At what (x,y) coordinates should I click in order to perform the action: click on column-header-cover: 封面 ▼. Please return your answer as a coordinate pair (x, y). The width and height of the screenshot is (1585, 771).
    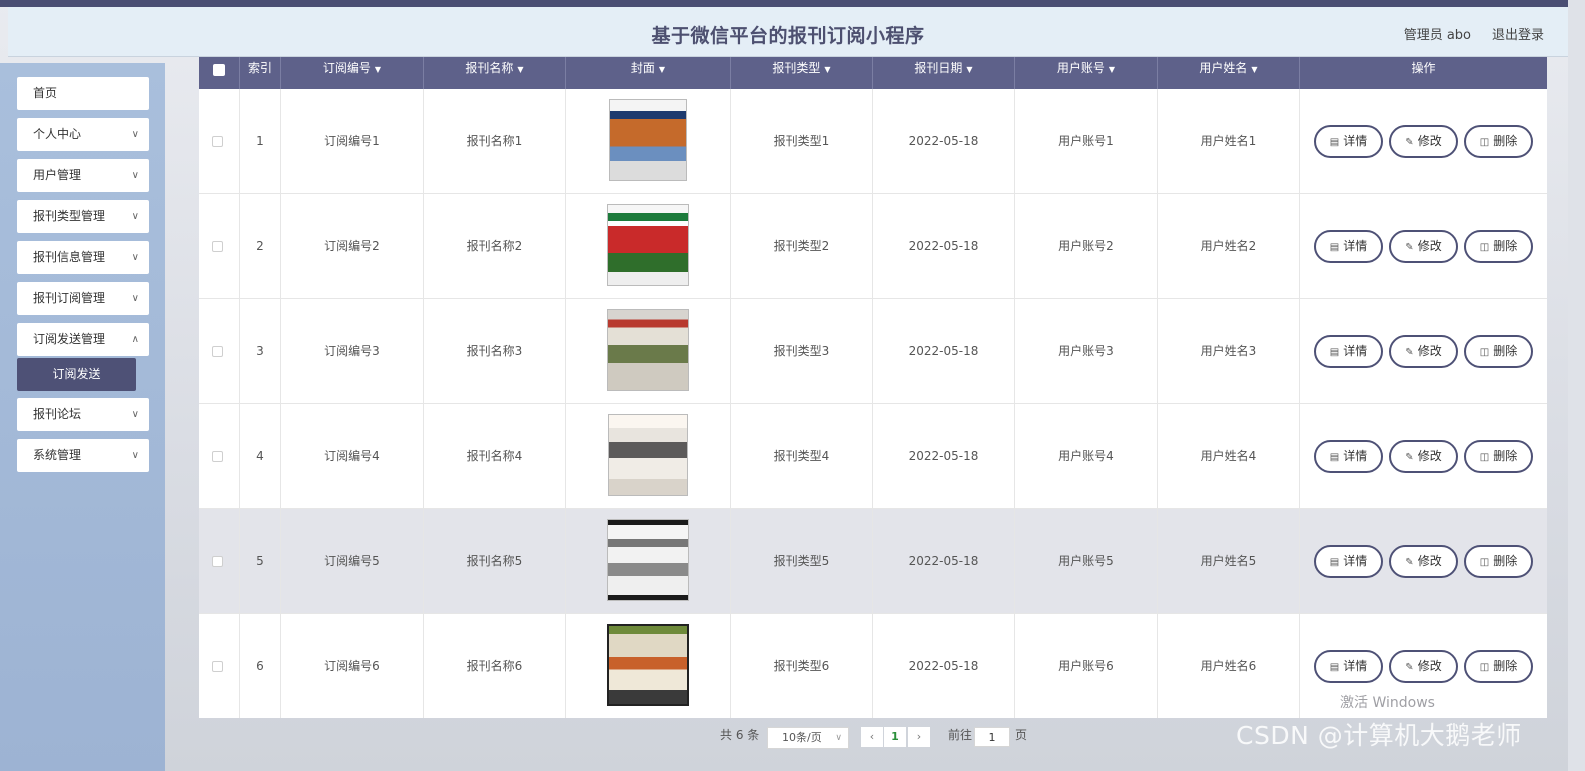
    Looking at the image, I should click on (648, 73).